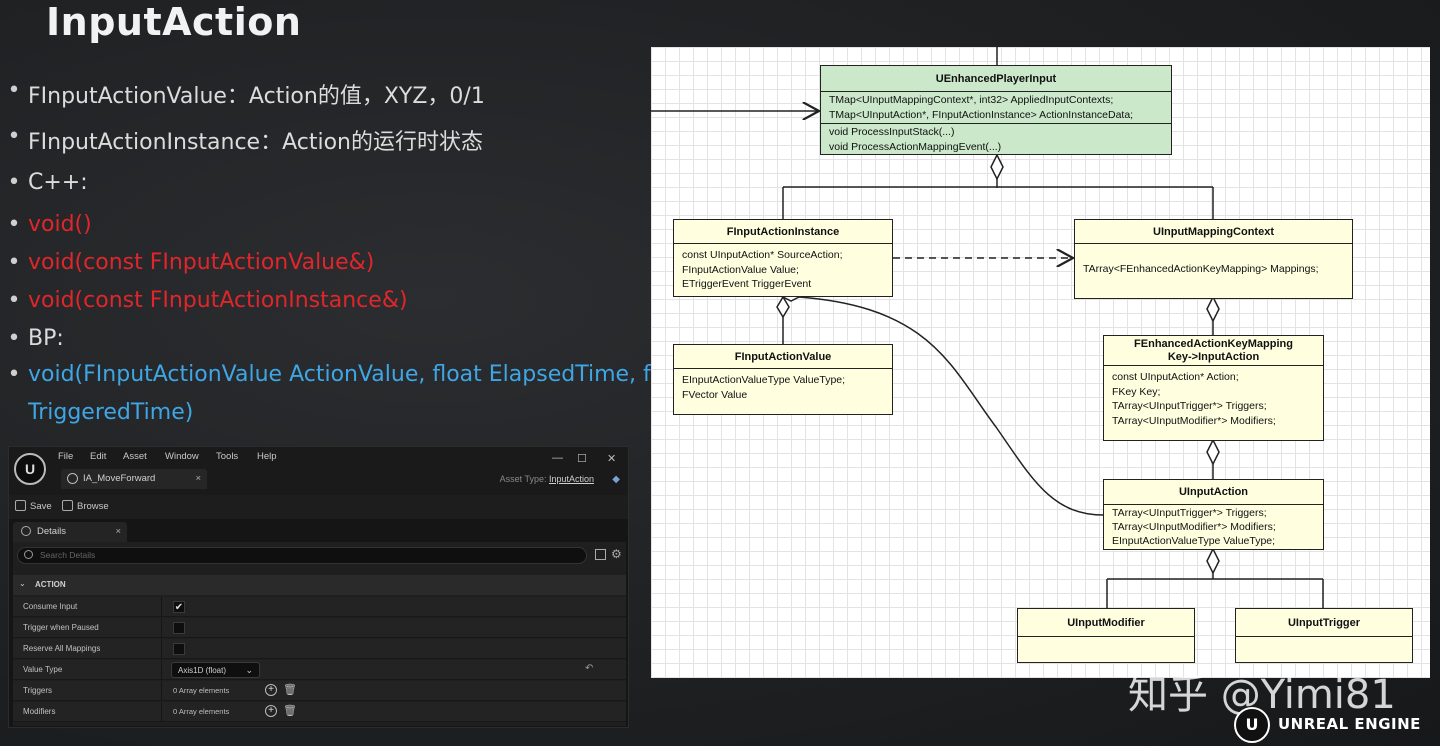  I want to click on bullet-text: BP:, so click(46, 338).